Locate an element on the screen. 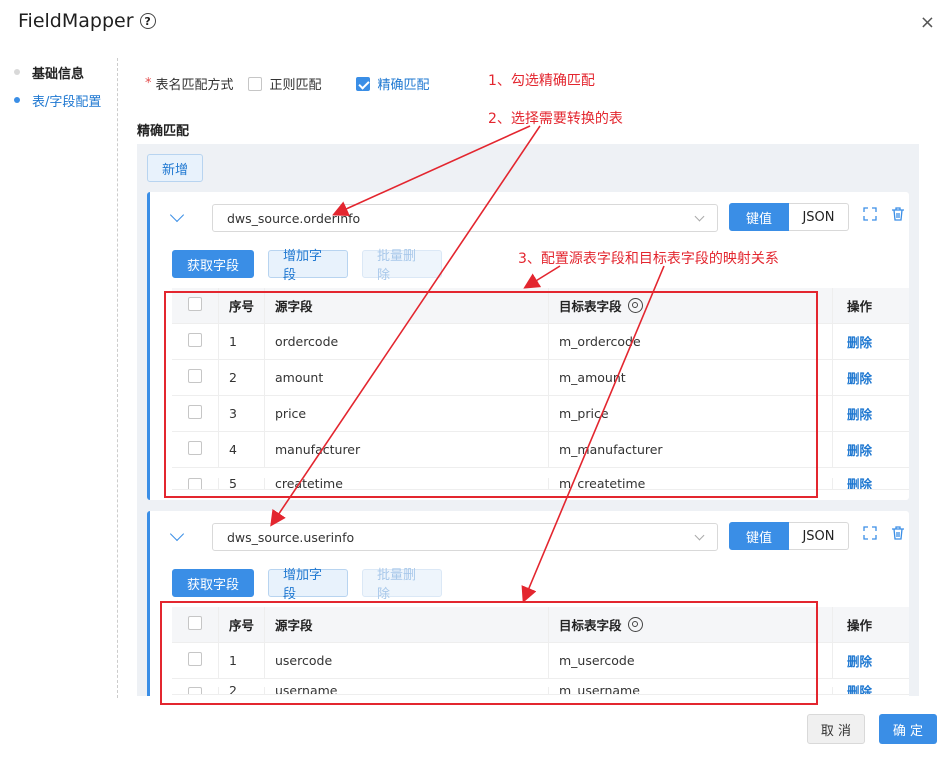 Image resolution: width=949 pixels, height=760 pixels. row-source: price is located at coordinates (406, 413).